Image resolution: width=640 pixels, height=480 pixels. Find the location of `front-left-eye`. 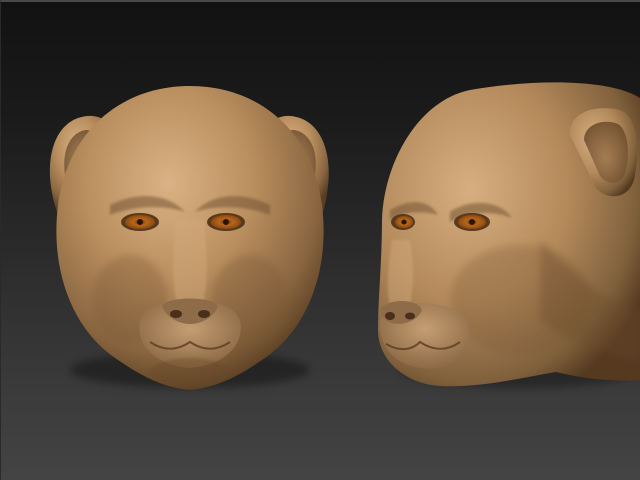

front-left-eye is located at coordinates (140, 222).